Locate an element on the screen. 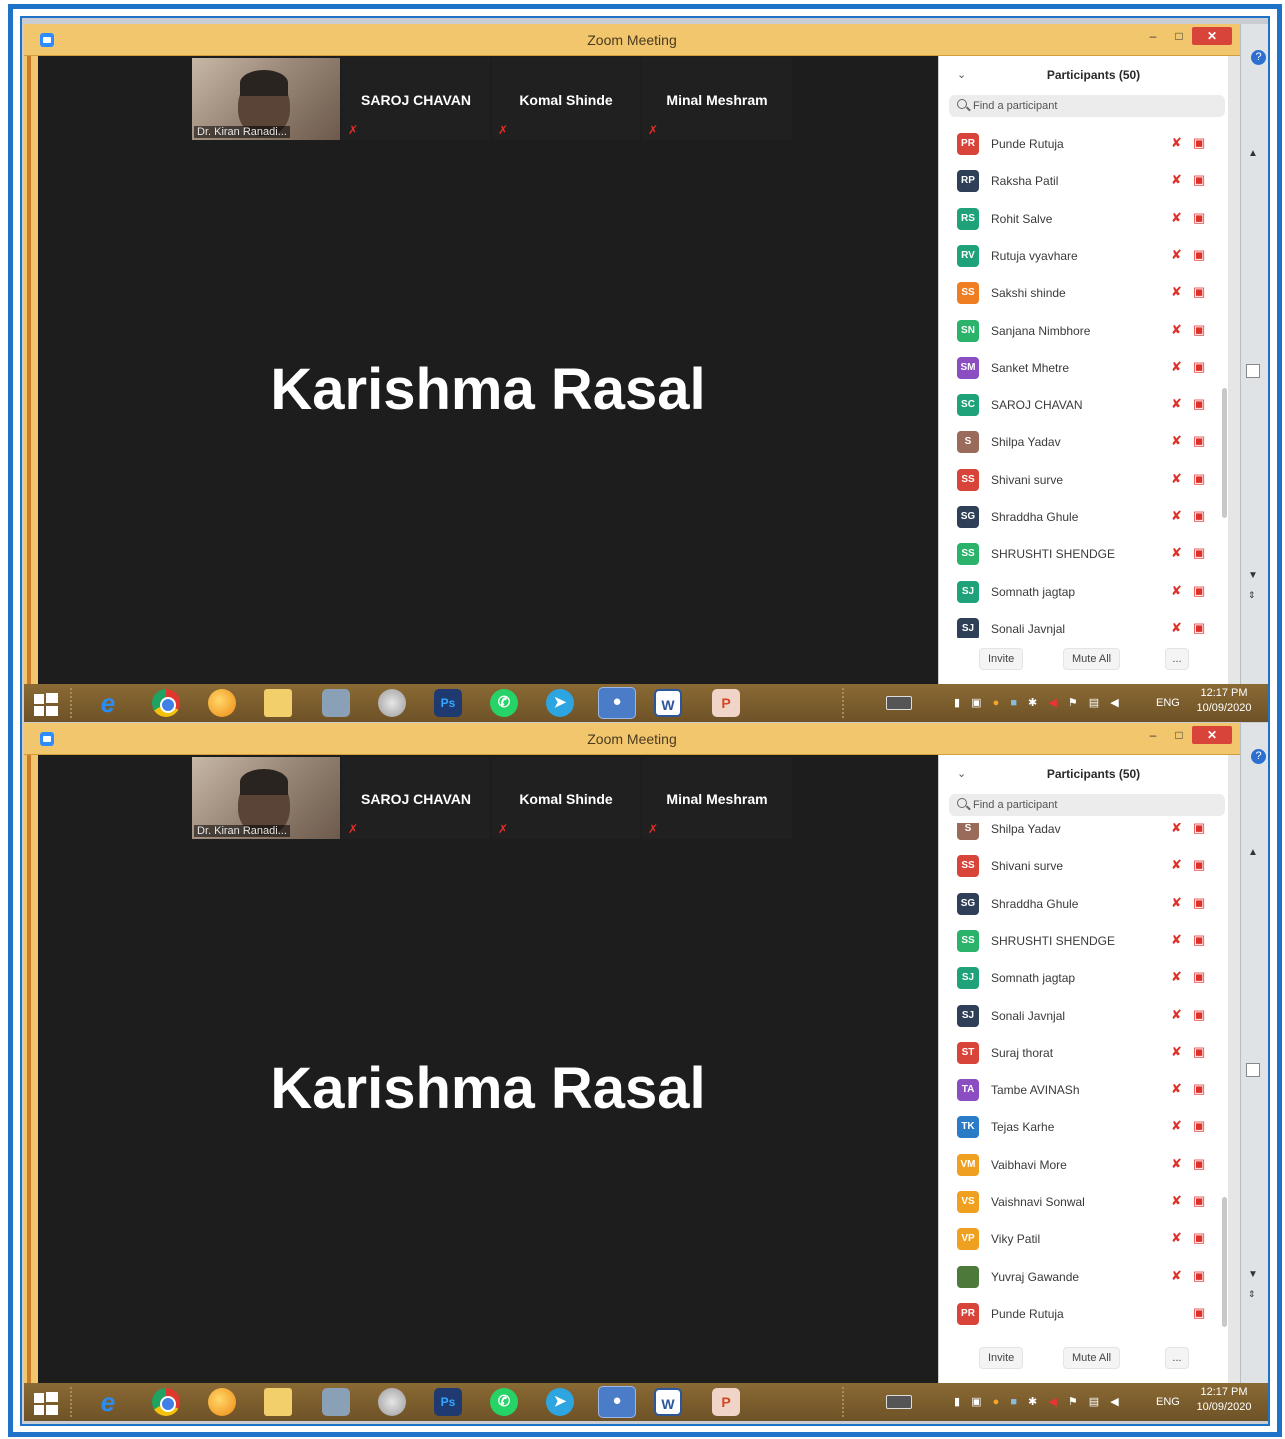 The height and width of the screenshot is (1439, 1285). paint-icon is located at coordinates (392, 703).